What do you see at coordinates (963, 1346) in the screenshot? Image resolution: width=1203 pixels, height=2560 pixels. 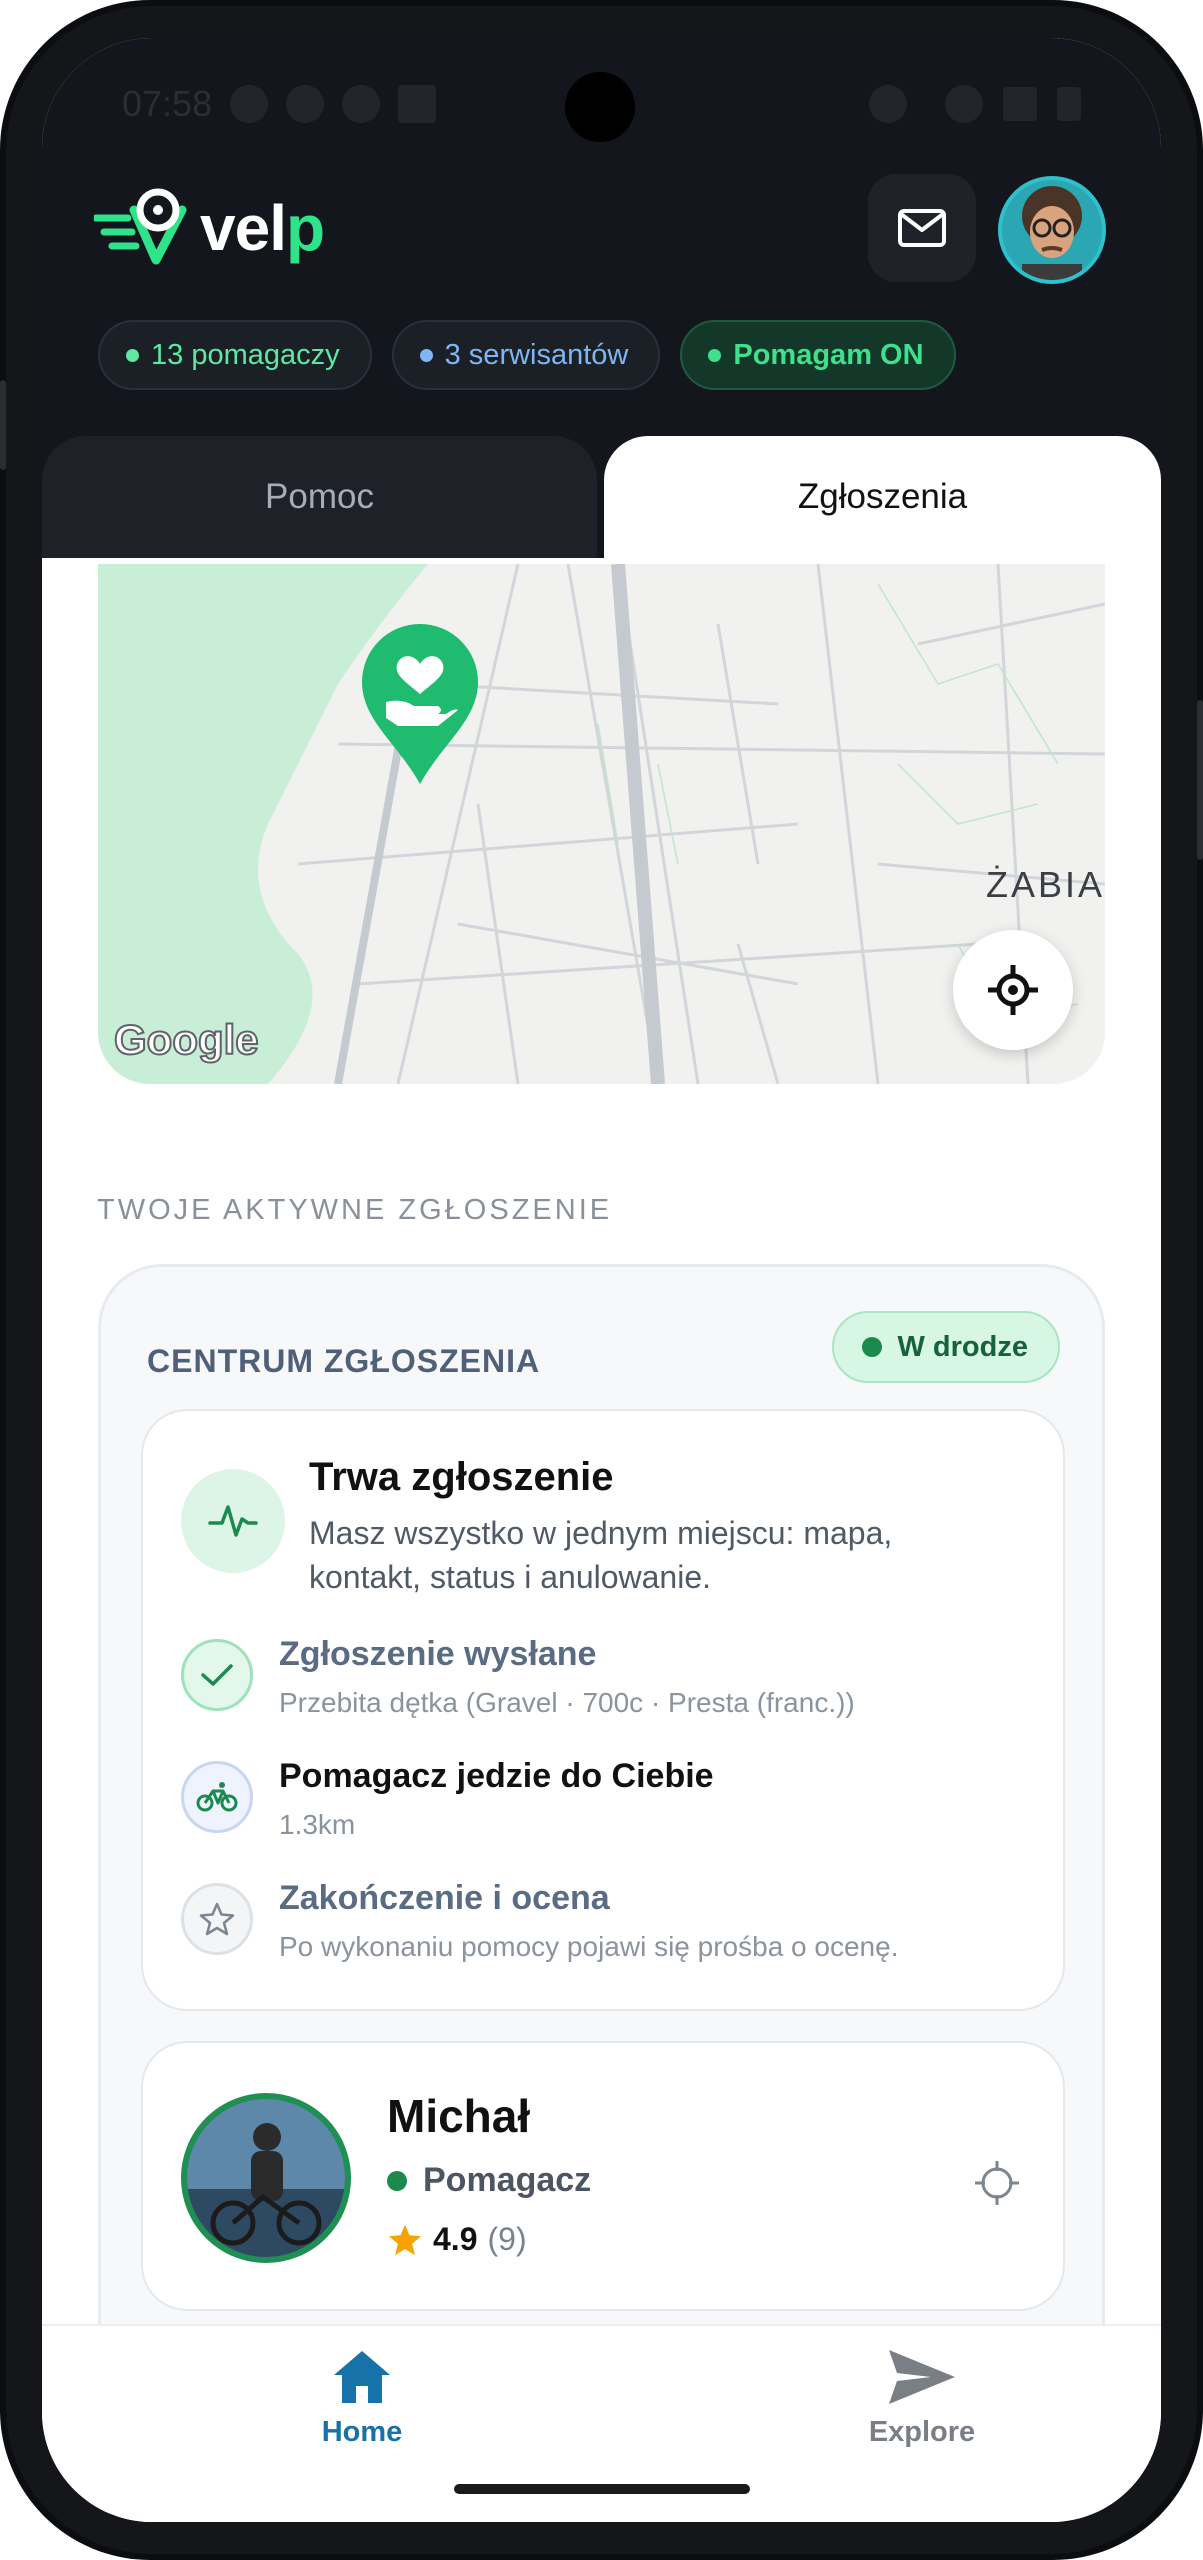 I see `status-badge-label: W drodze` at bounding box center [963, 1346].